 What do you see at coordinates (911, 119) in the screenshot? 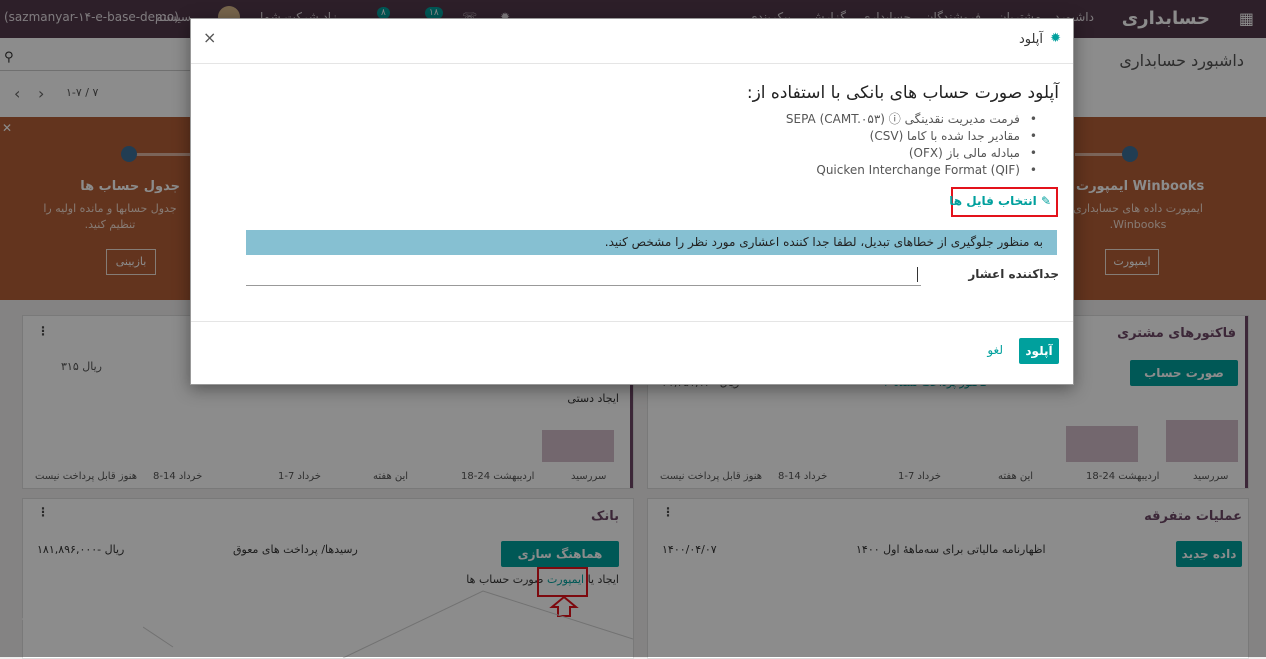
I see `format-item: فرمت مدیریت نقدینگی SEPA (CAMT.۰۵۳) ⓘ` at bounding box center [911, 119].